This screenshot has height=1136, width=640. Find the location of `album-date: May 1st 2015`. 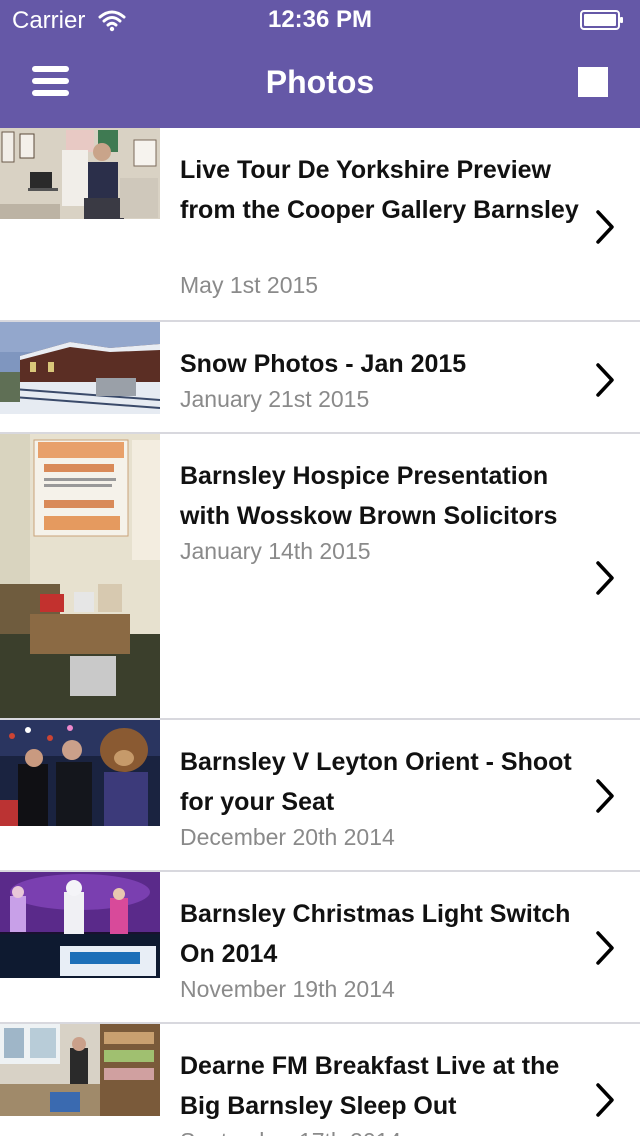

album-date: May 1st 2015 is located at coordinates (249, 285).